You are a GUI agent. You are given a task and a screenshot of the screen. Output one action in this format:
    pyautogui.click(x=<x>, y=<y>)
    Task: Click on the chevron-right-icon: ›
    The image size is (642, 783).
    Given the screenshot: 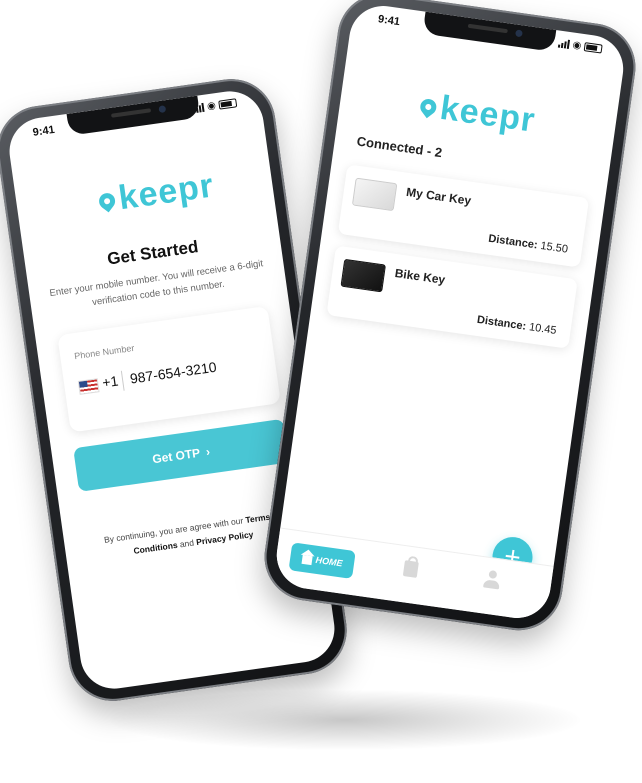 What is the action you would take?
    pyautogui.click(x=207, y=451)
    